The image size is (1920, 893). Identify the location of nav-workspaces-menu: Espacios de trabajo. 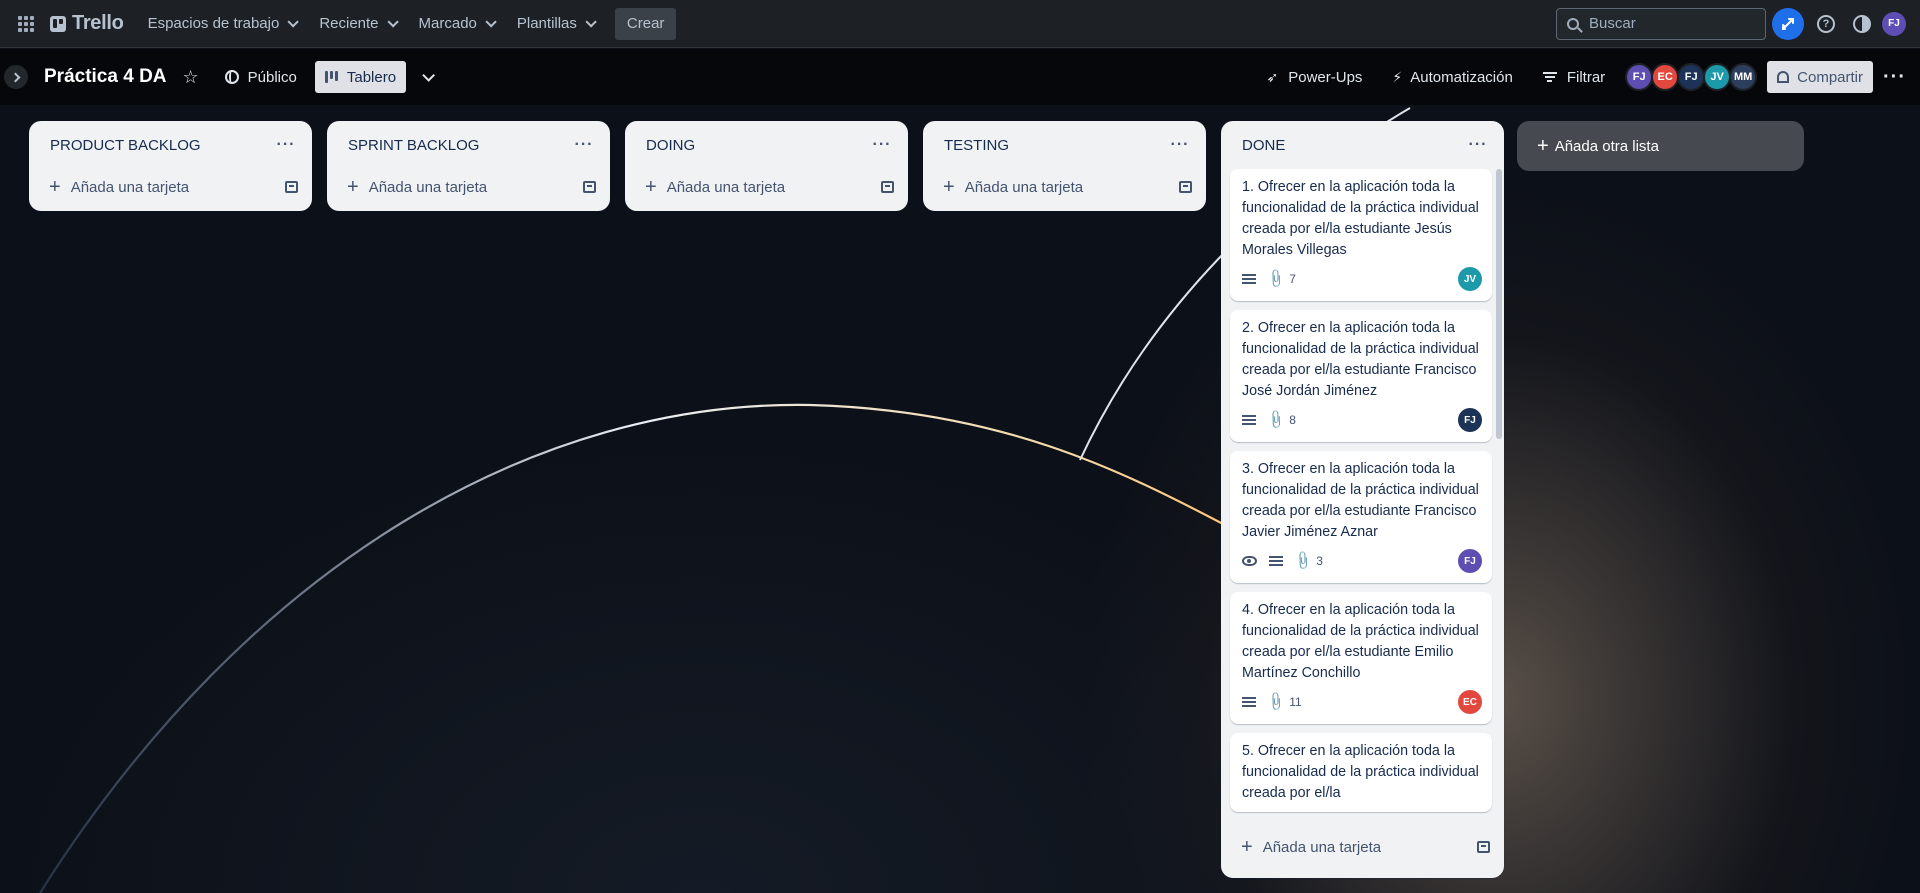
(222, 24).